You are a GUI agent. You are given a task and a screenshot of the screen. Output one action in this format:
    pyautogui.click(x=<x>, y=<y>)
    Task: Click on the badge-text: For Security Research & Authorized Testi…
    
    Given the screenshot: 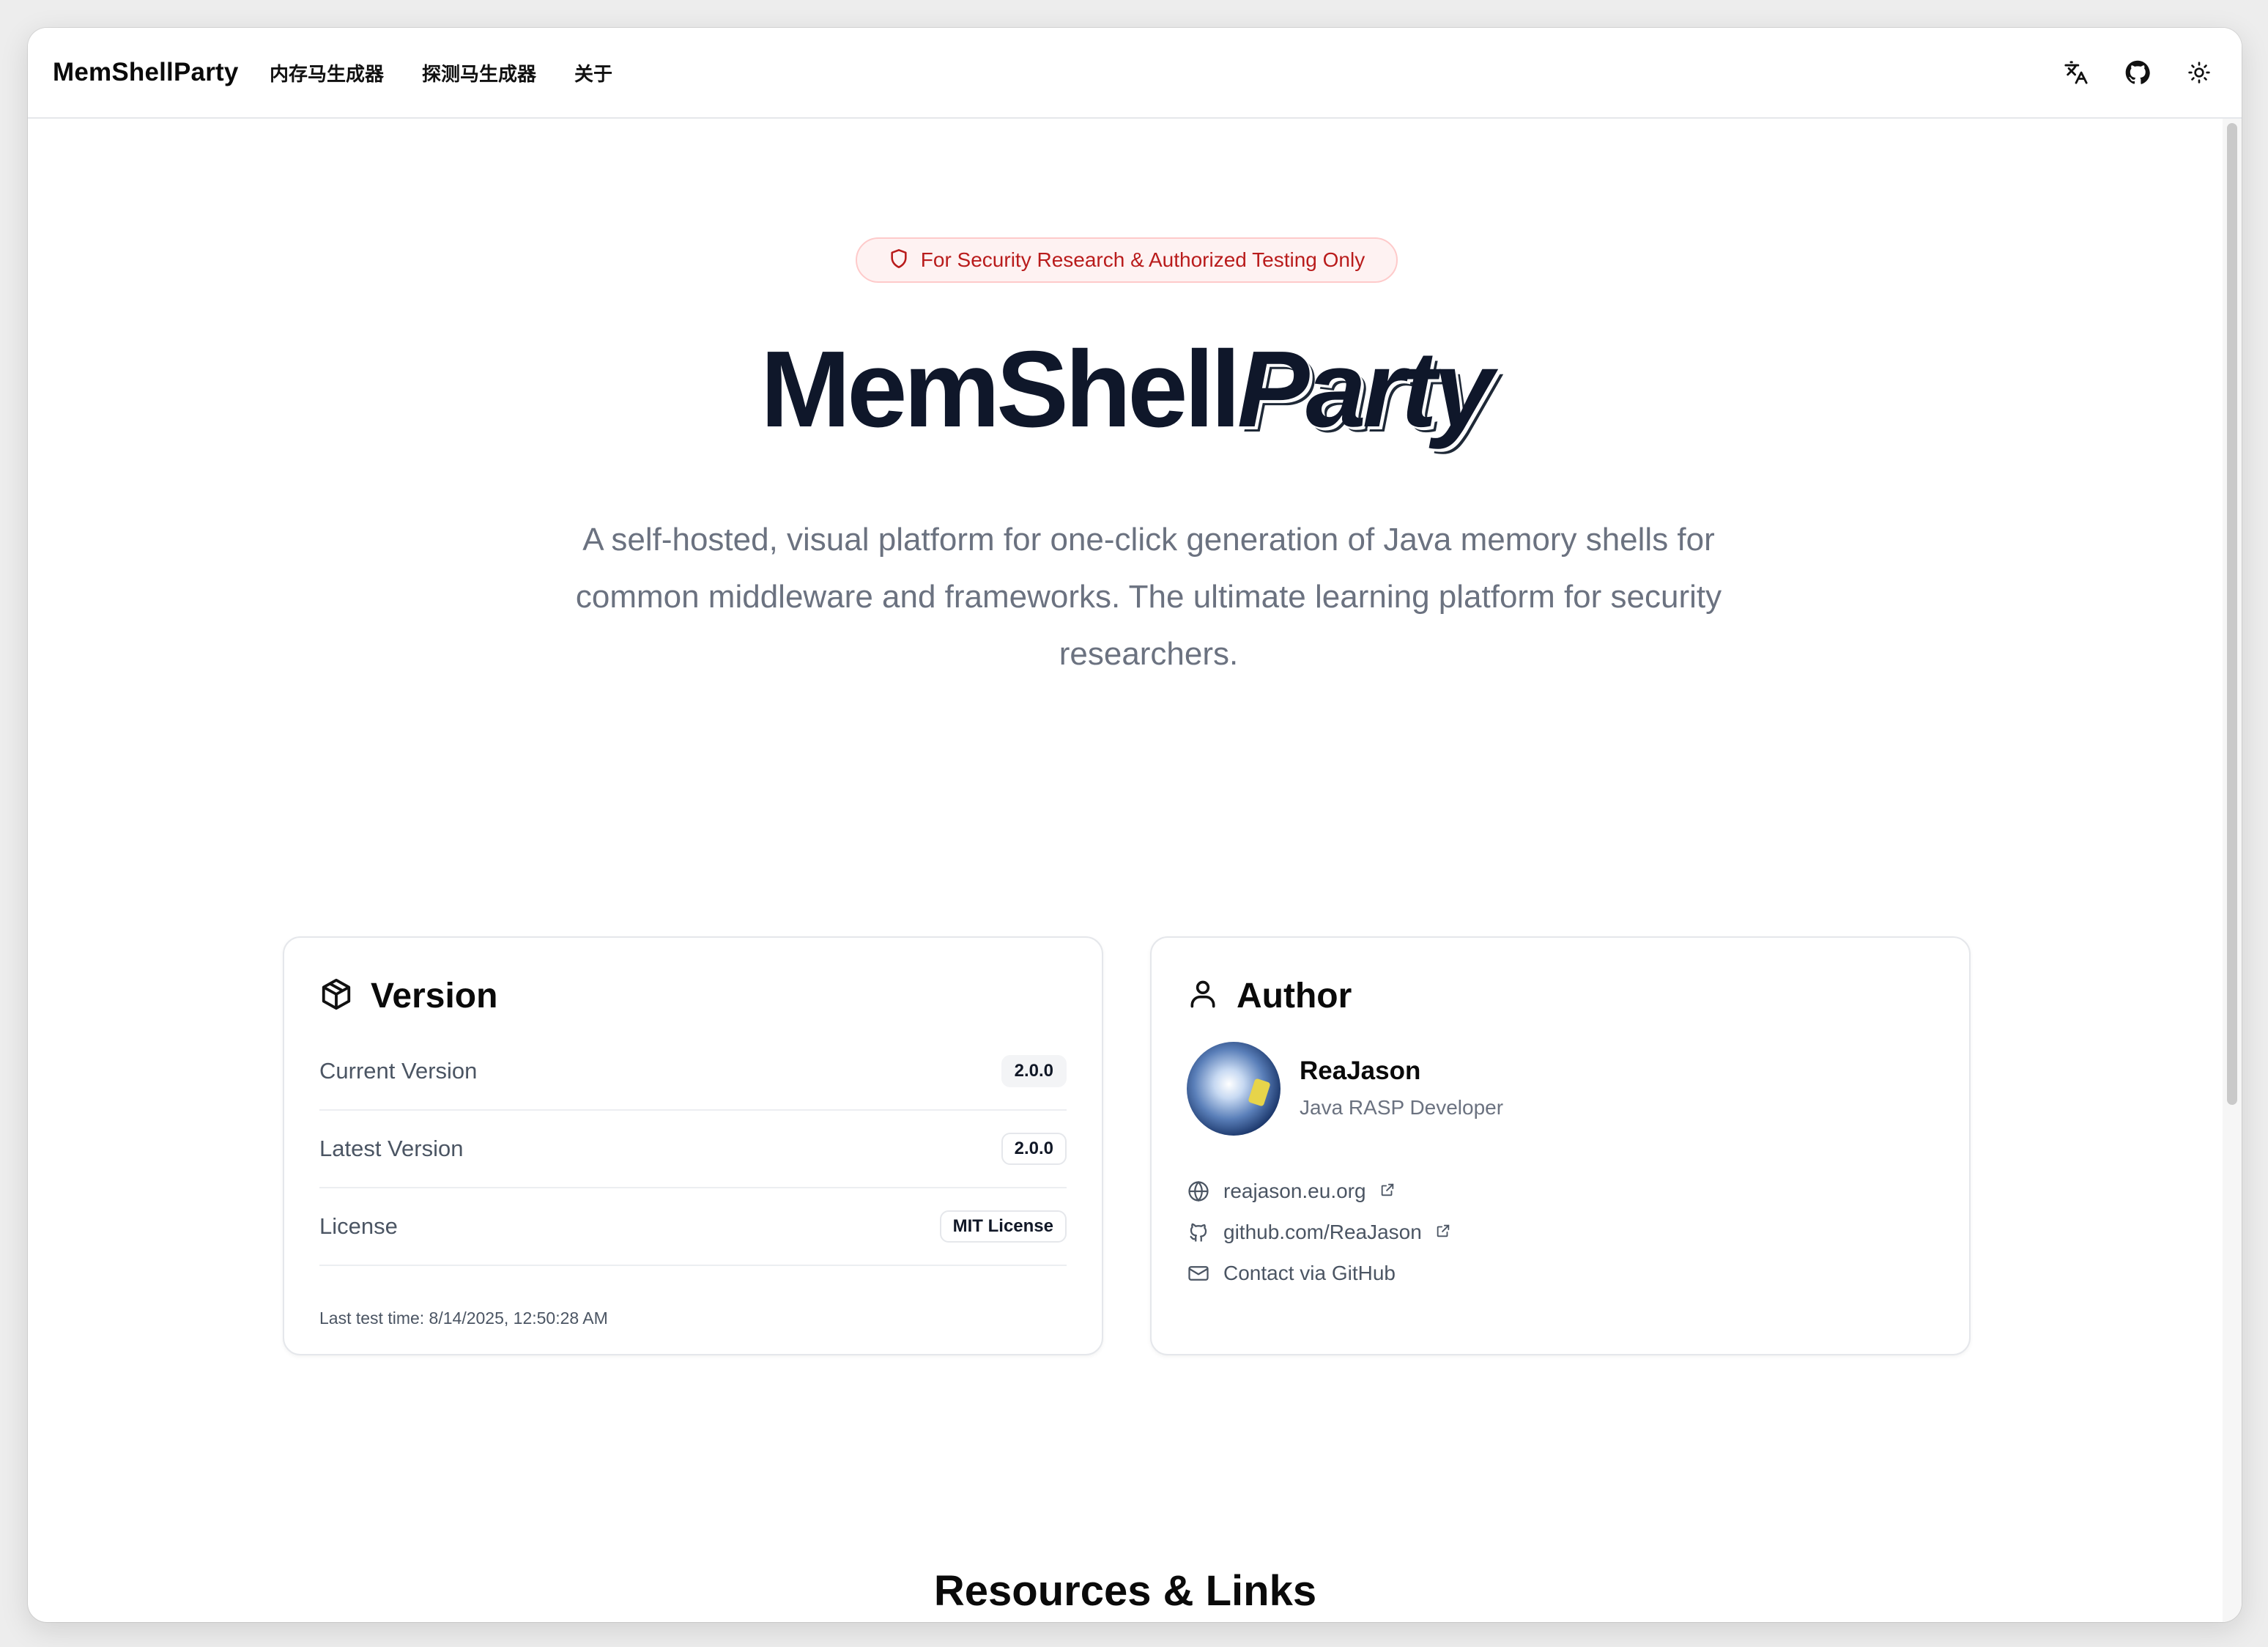 What is the action you would take?
    pyautogui.click(x=1142, y=259)
    